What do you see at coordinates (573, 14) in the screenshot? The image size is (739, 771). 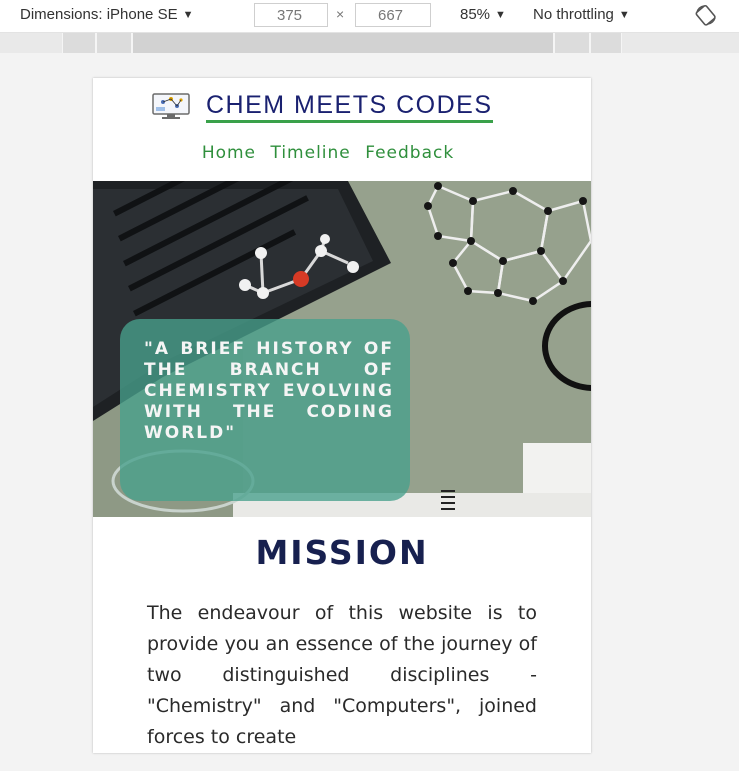 I see `throttling-label: No throttling` at bounding box center [573, 14].